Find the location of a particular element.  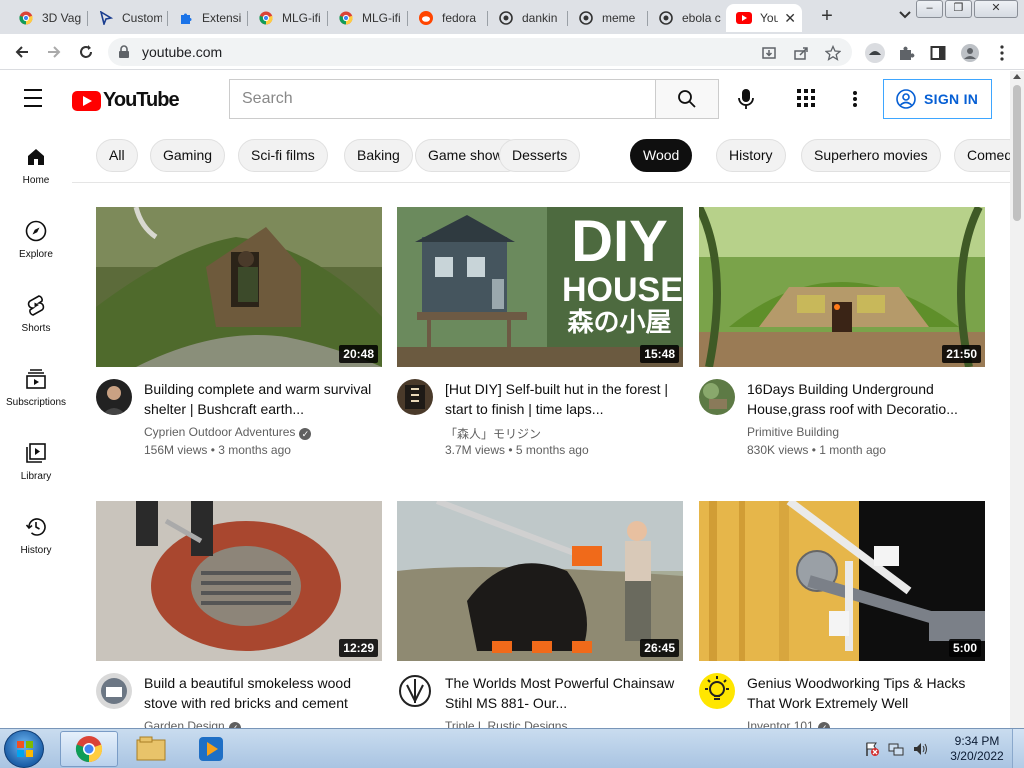

voice-search-button is located at coordinates (746, 99).